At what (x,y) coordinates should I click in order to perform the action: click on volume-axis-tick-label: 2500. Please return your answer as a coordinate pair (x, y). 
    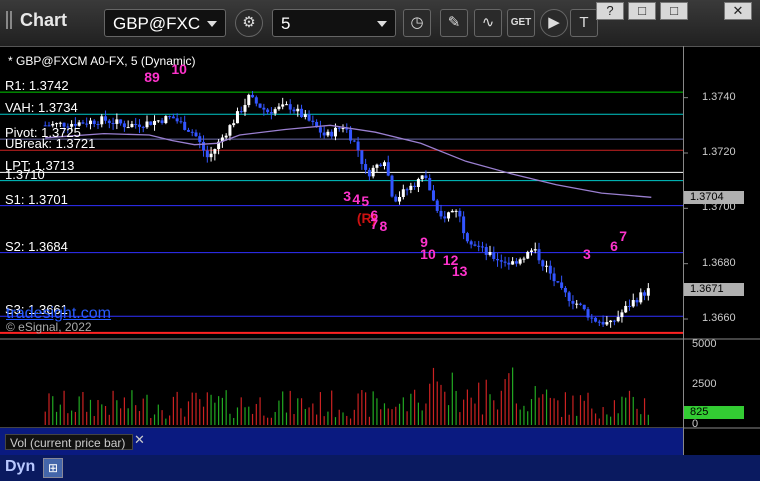
    Looking at the image, I should click on (704, 384).